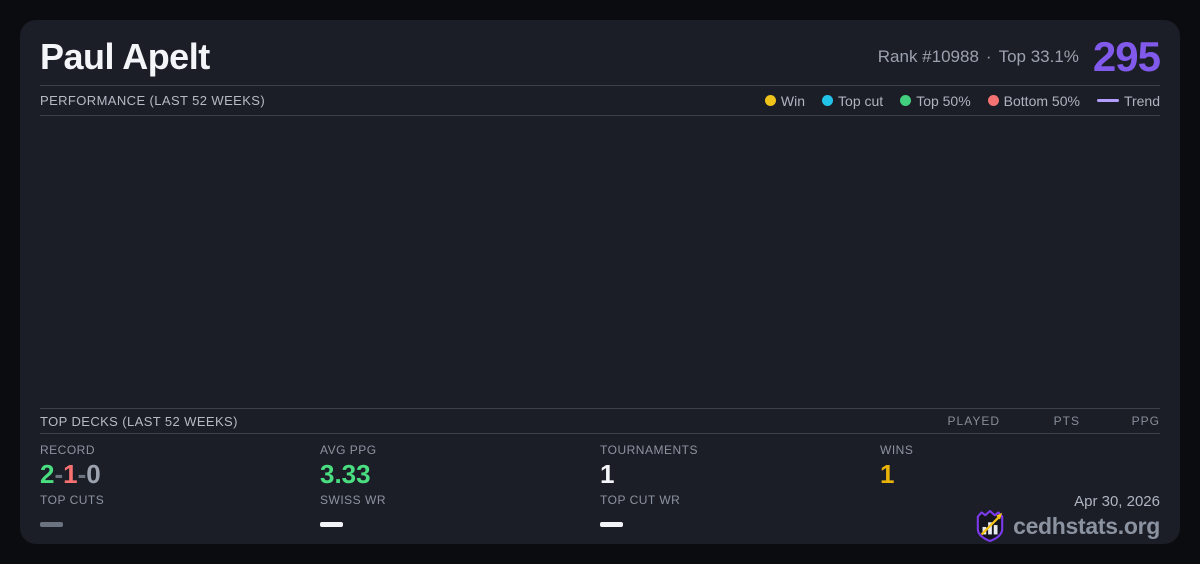  I want to click on legend-label: Top 50%, so click(943, 100).